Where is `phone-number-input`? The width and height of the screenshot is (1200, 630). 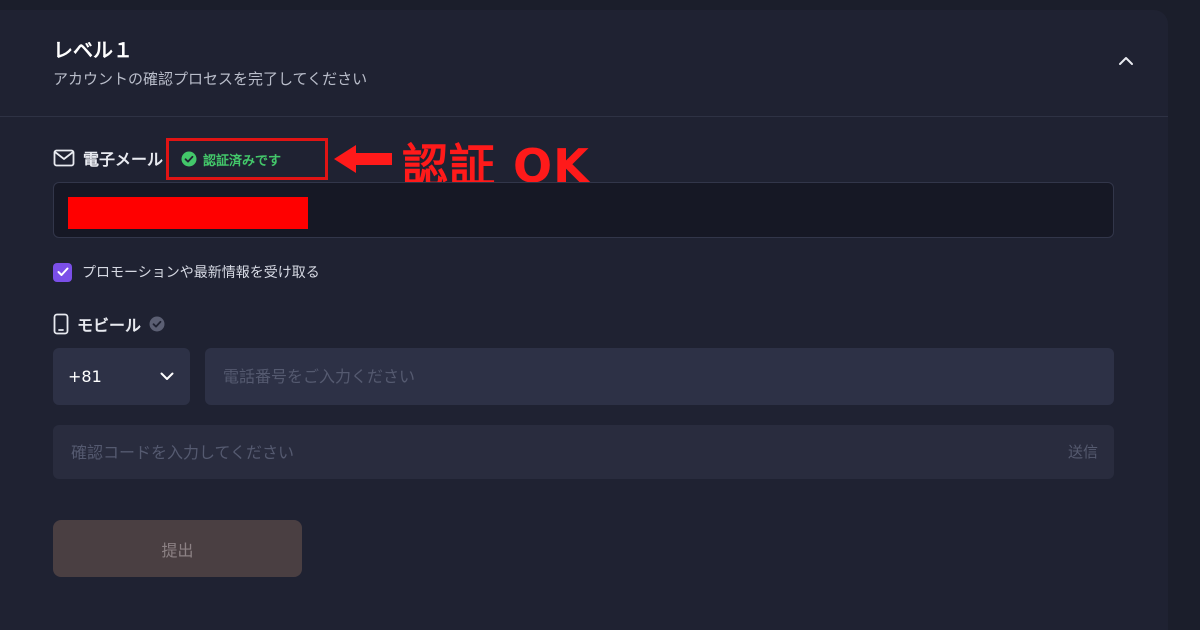
phone-number-input is located at coordinates (659, 376).